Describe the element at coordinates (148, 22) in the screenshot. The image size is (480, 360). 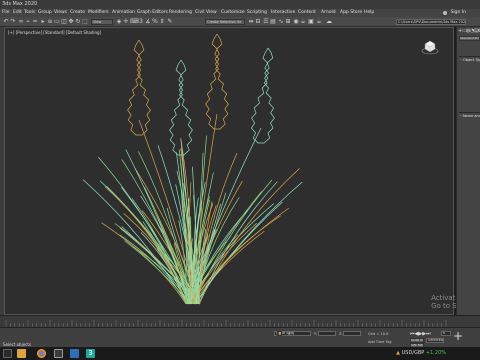
I see `angle-snap-icon: ∡` at that location.